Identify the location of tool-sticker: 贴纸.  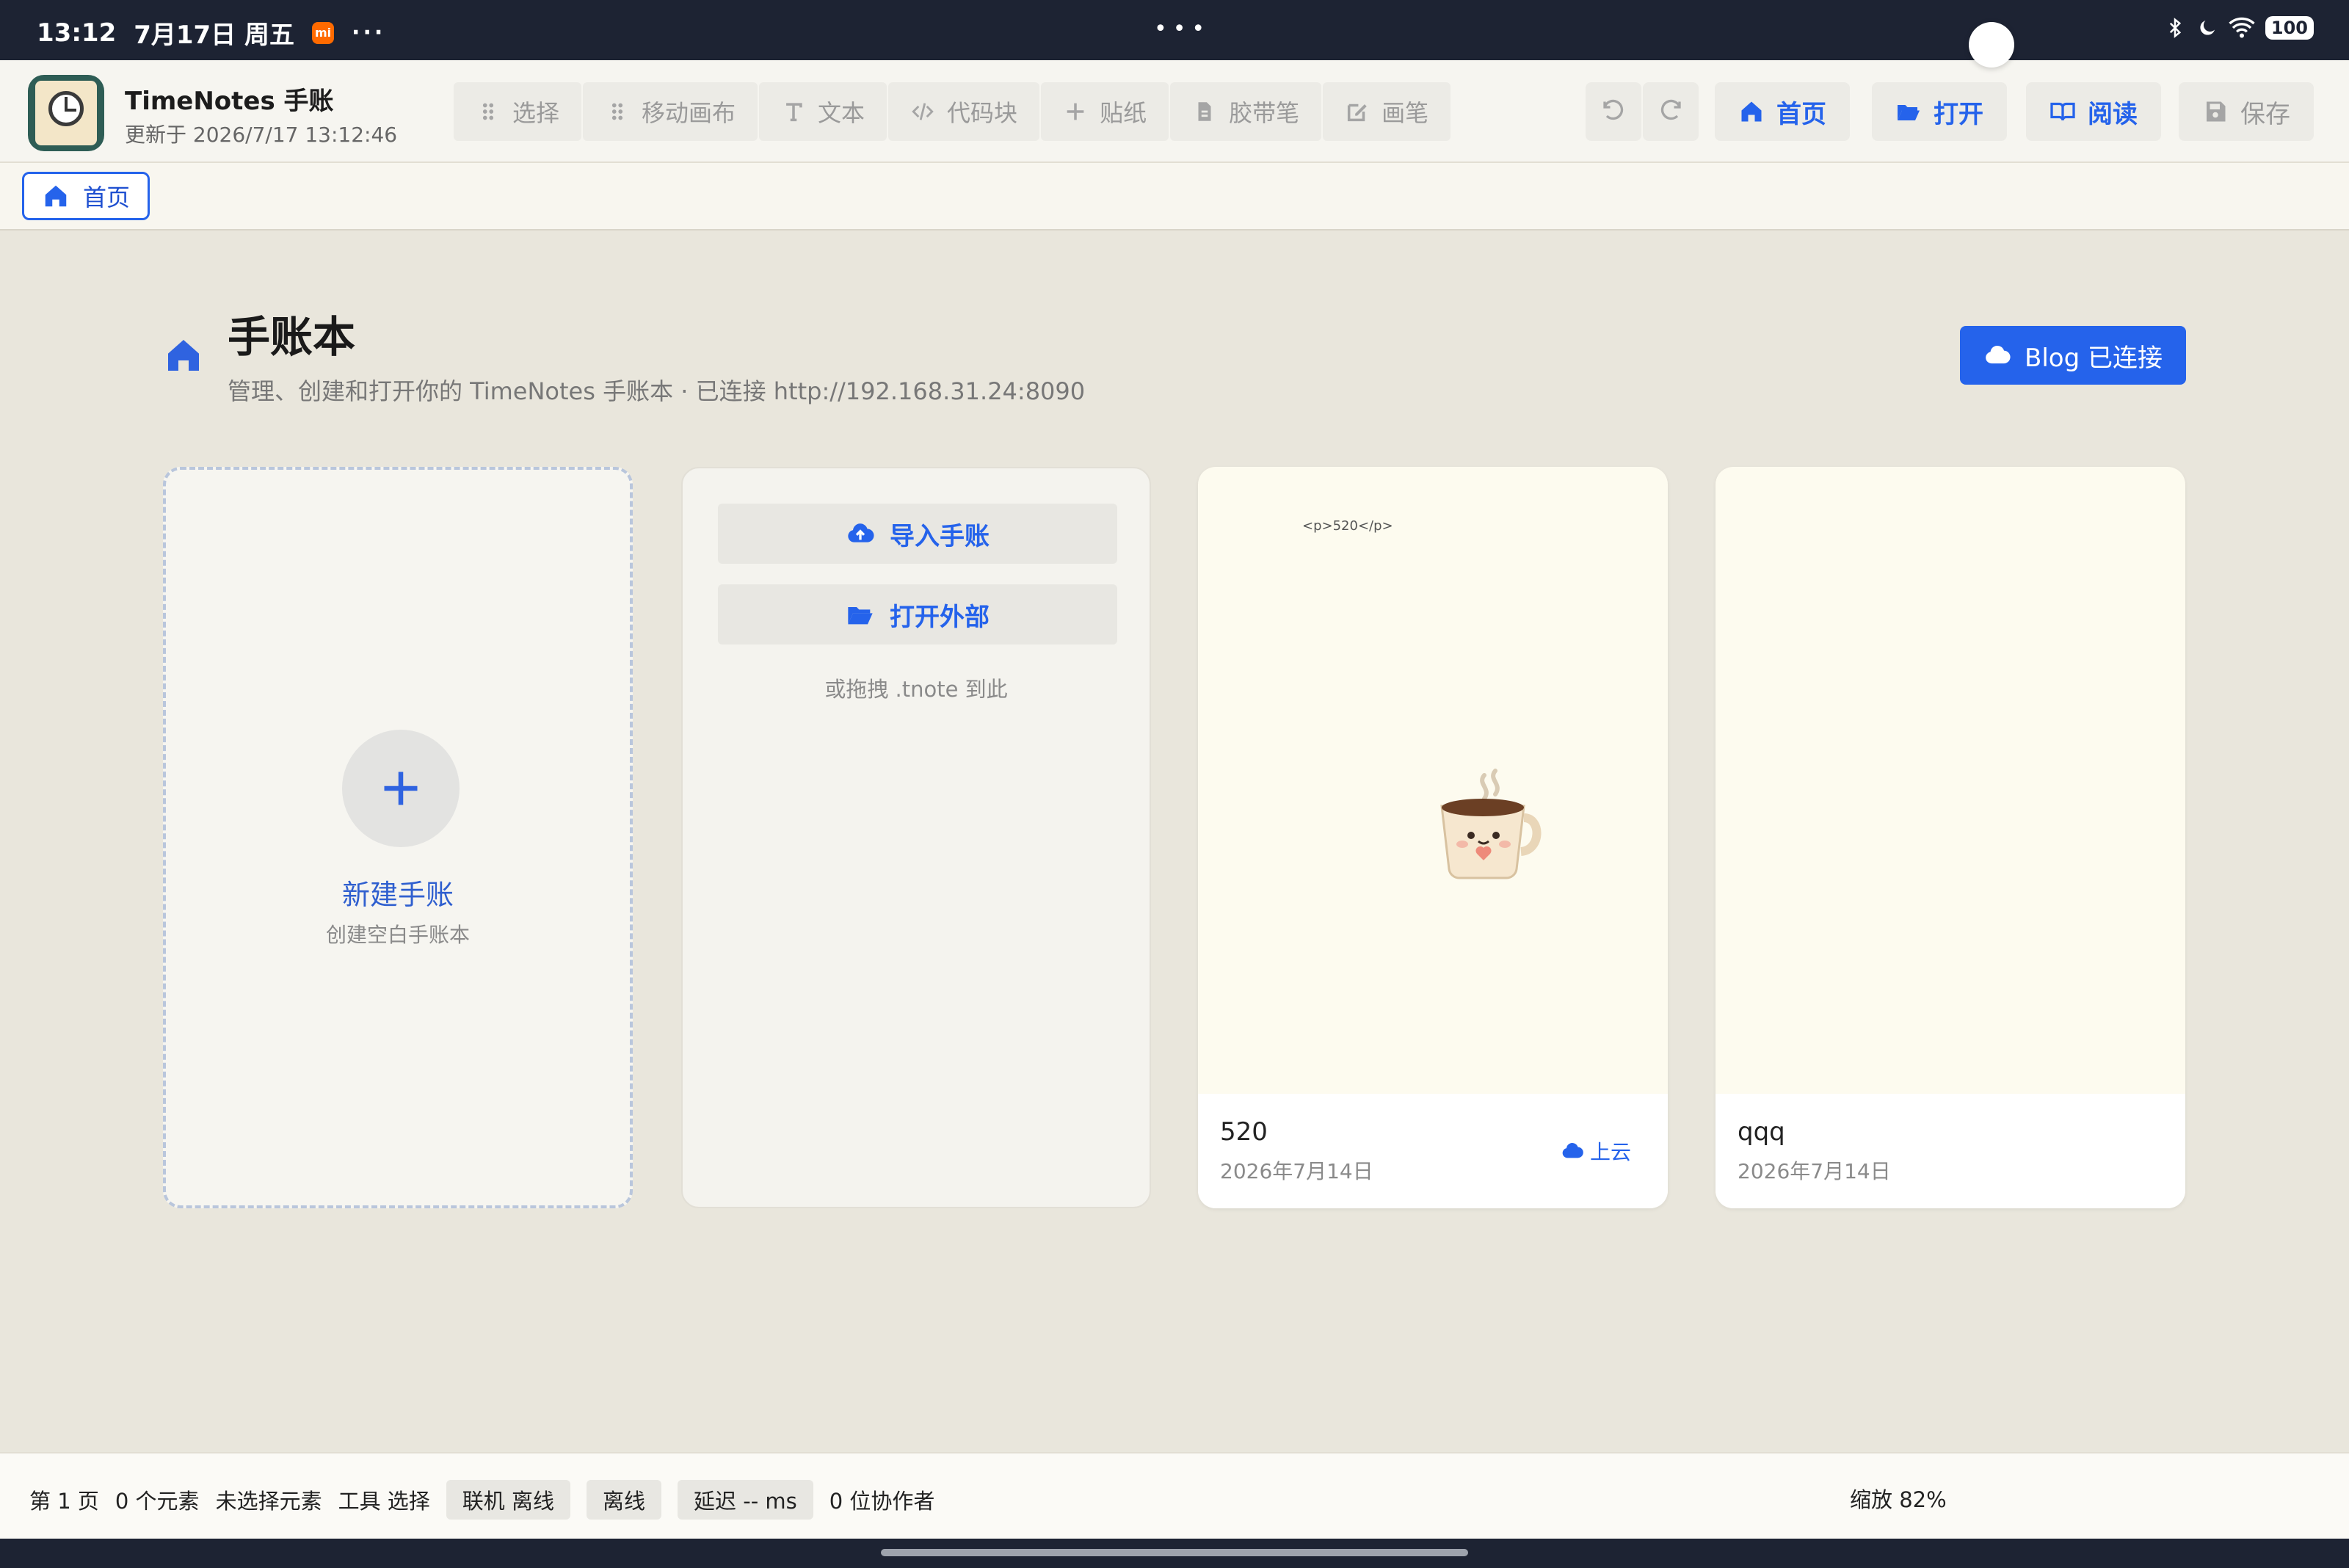
(1105, 111).